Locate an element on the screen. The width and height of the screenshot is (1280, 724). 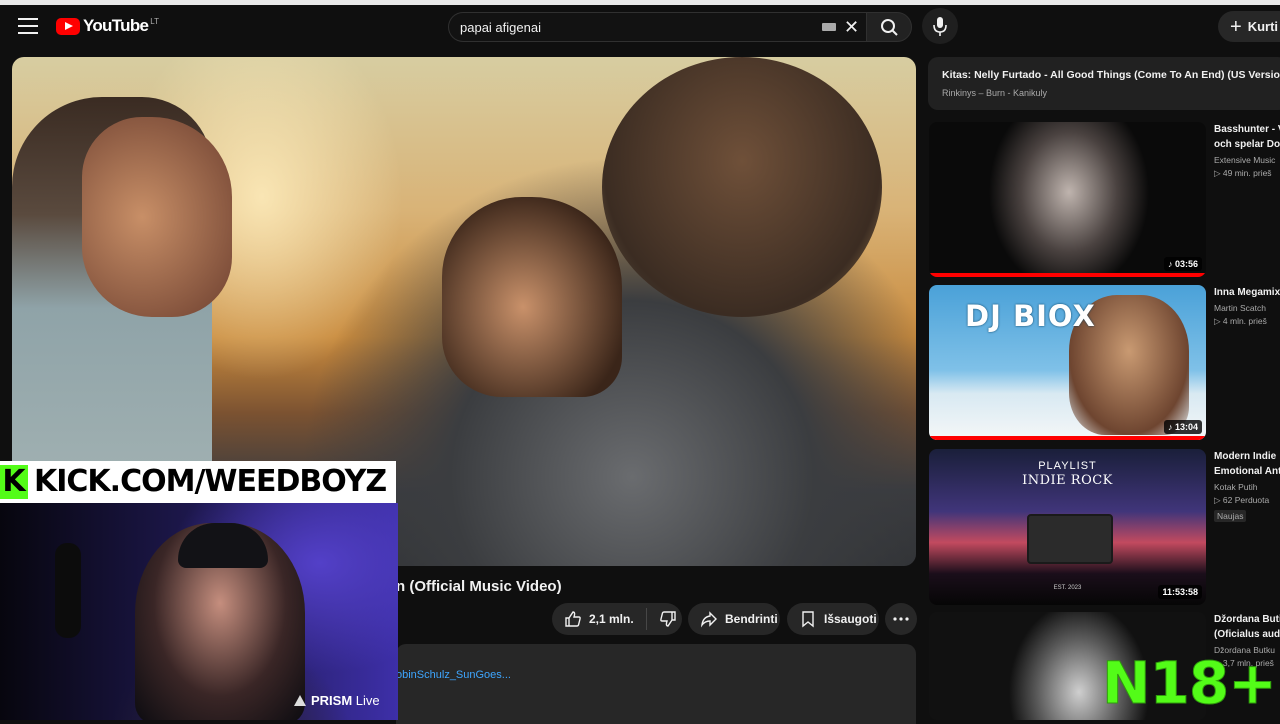
sidebar-item-meta: ▷ 4 mln. prieš is located at coordinates (1240, 321).